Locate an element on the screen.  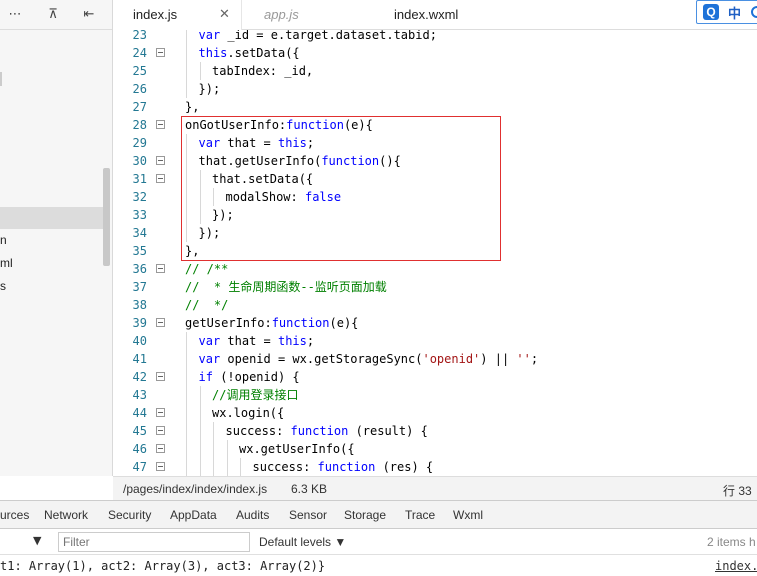
code-text: }, is located at coordinates (192, 107).